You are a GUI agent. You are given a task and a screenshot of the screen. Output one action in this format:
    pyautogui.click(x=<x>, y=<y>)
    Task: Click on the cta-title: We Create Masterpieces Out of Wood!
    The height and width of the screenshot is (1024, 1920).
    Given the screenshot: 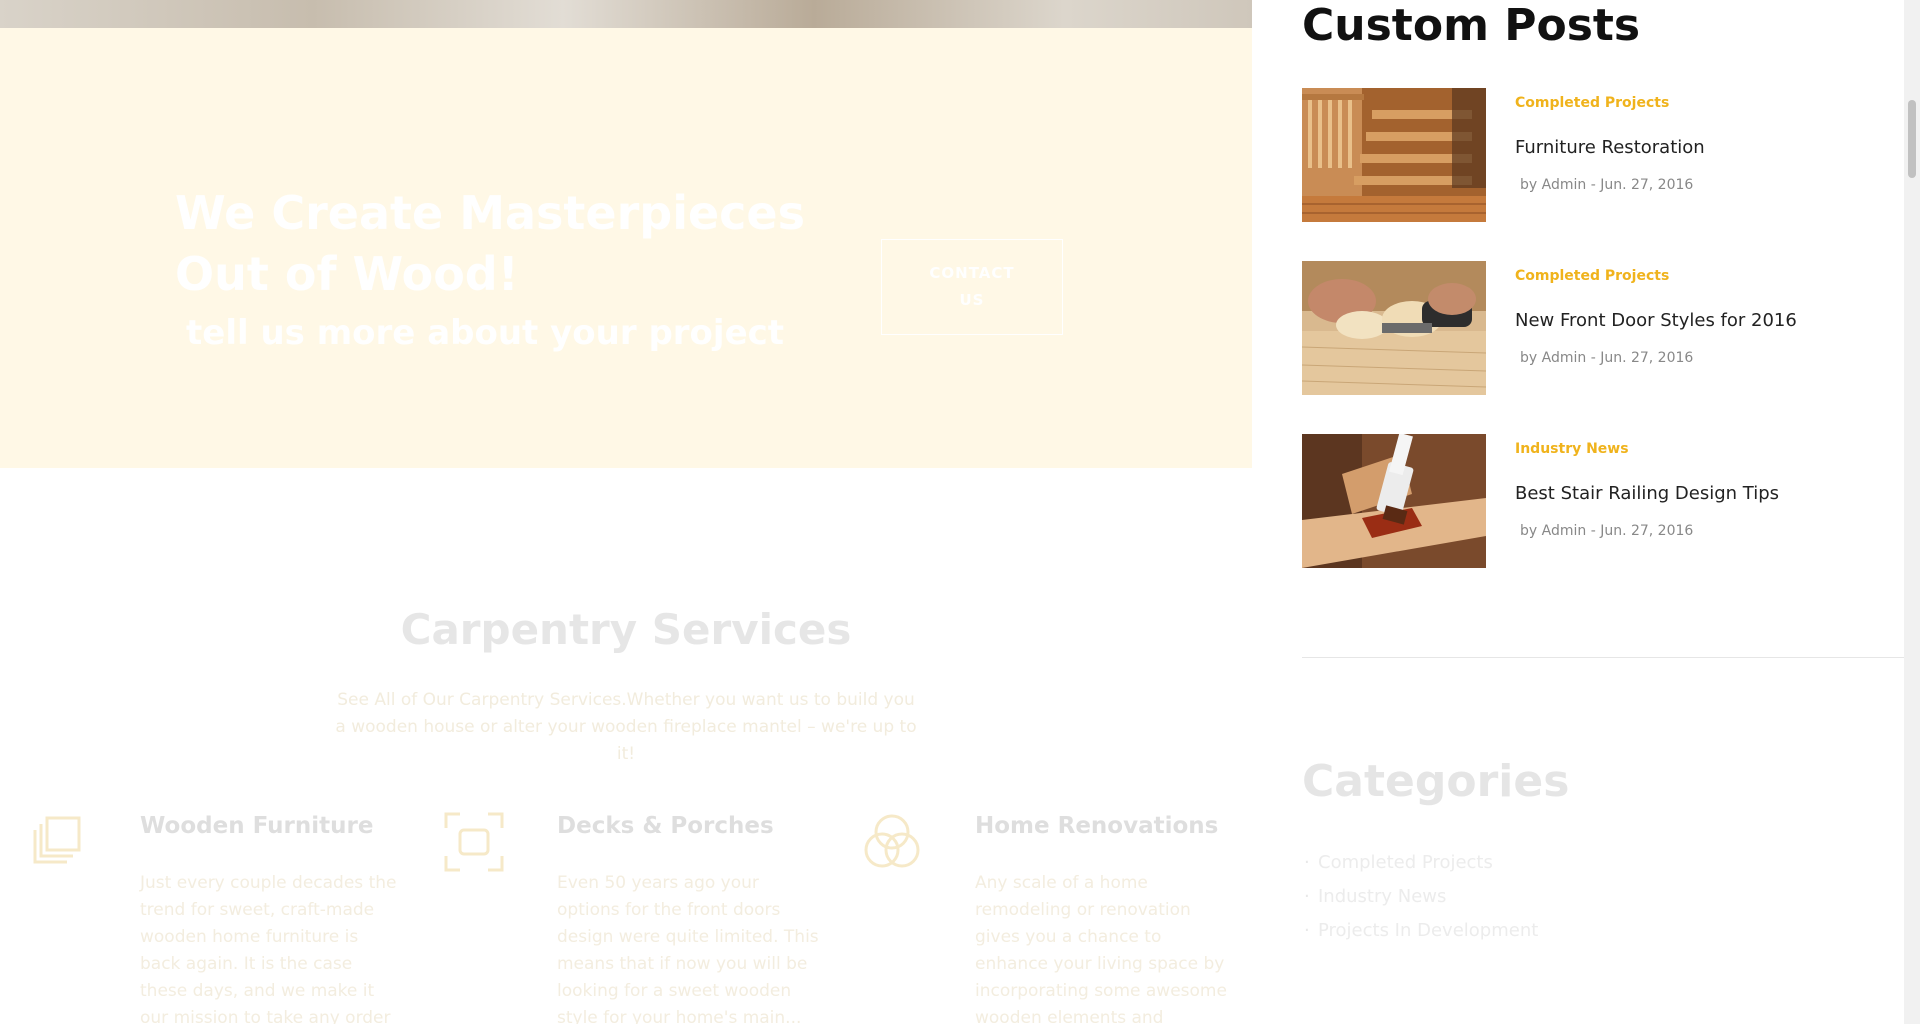 What is the action you would take?
    pyautogui.click(x=495, y=244)
    